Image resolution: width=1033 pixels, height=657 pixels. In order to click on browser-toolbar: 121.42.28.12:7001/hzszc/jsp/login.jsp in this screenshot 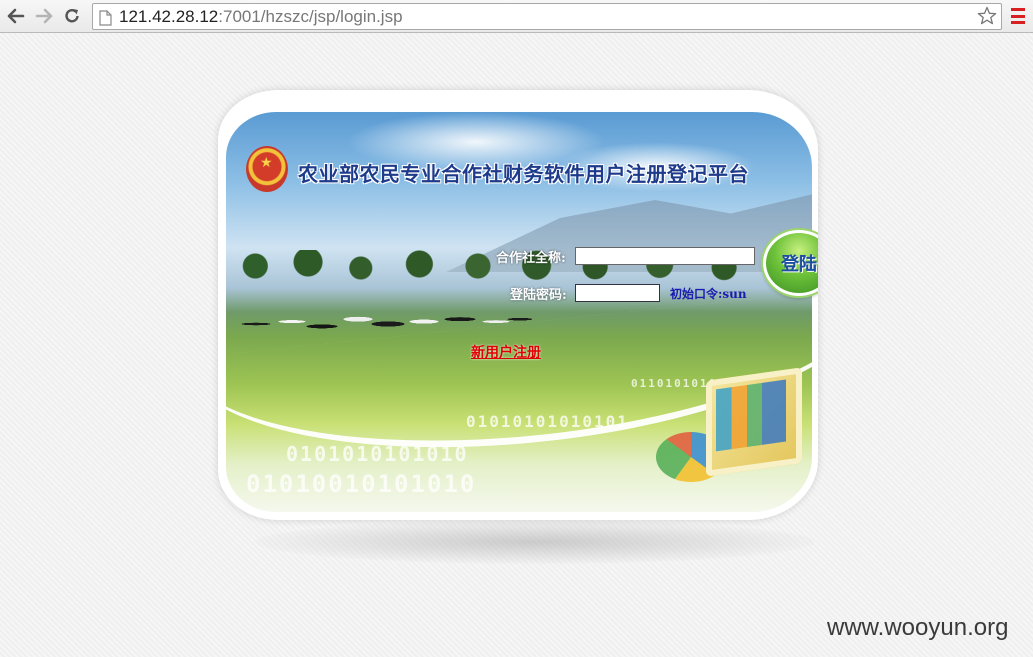, I will do `click(516, 16)`.